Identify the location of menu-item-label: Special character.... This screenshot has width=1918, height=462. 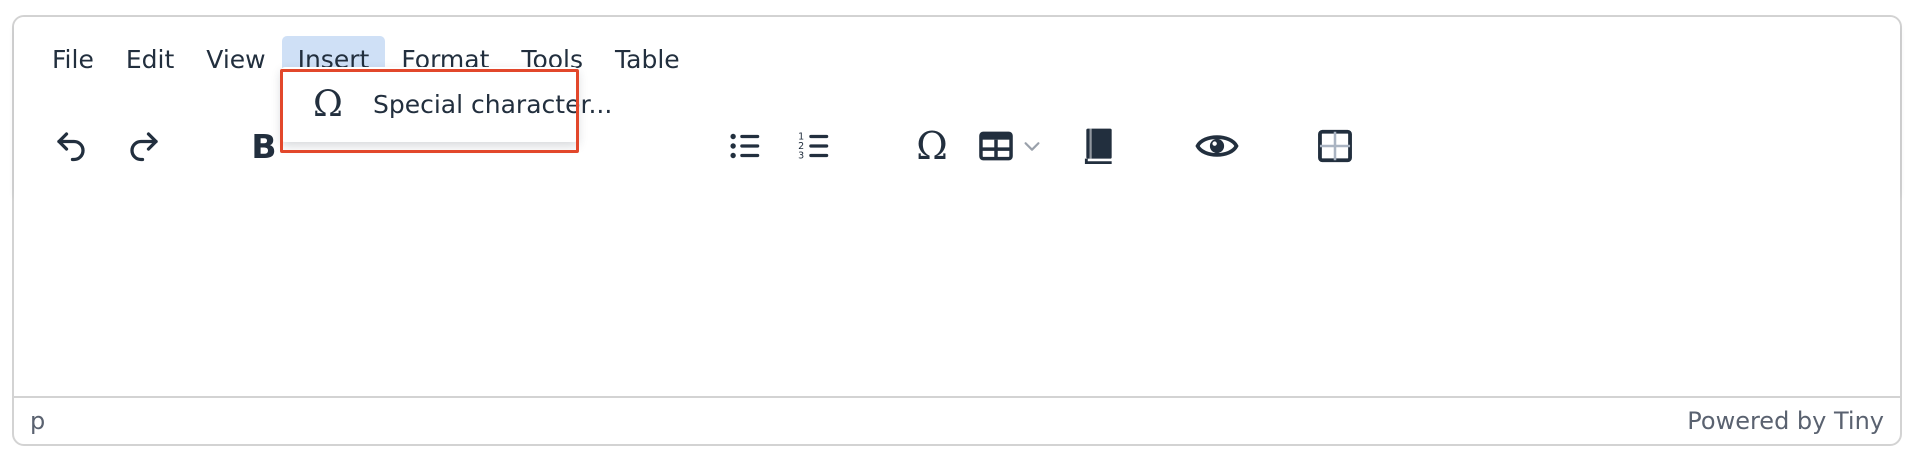
(493, 104).